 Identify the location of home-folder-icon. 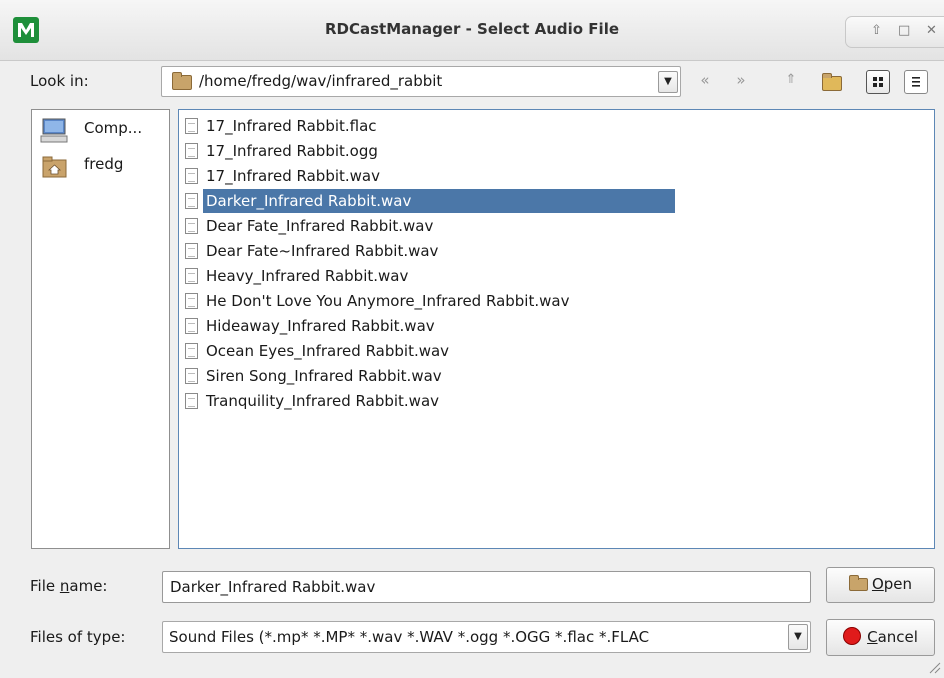
(55, 170).